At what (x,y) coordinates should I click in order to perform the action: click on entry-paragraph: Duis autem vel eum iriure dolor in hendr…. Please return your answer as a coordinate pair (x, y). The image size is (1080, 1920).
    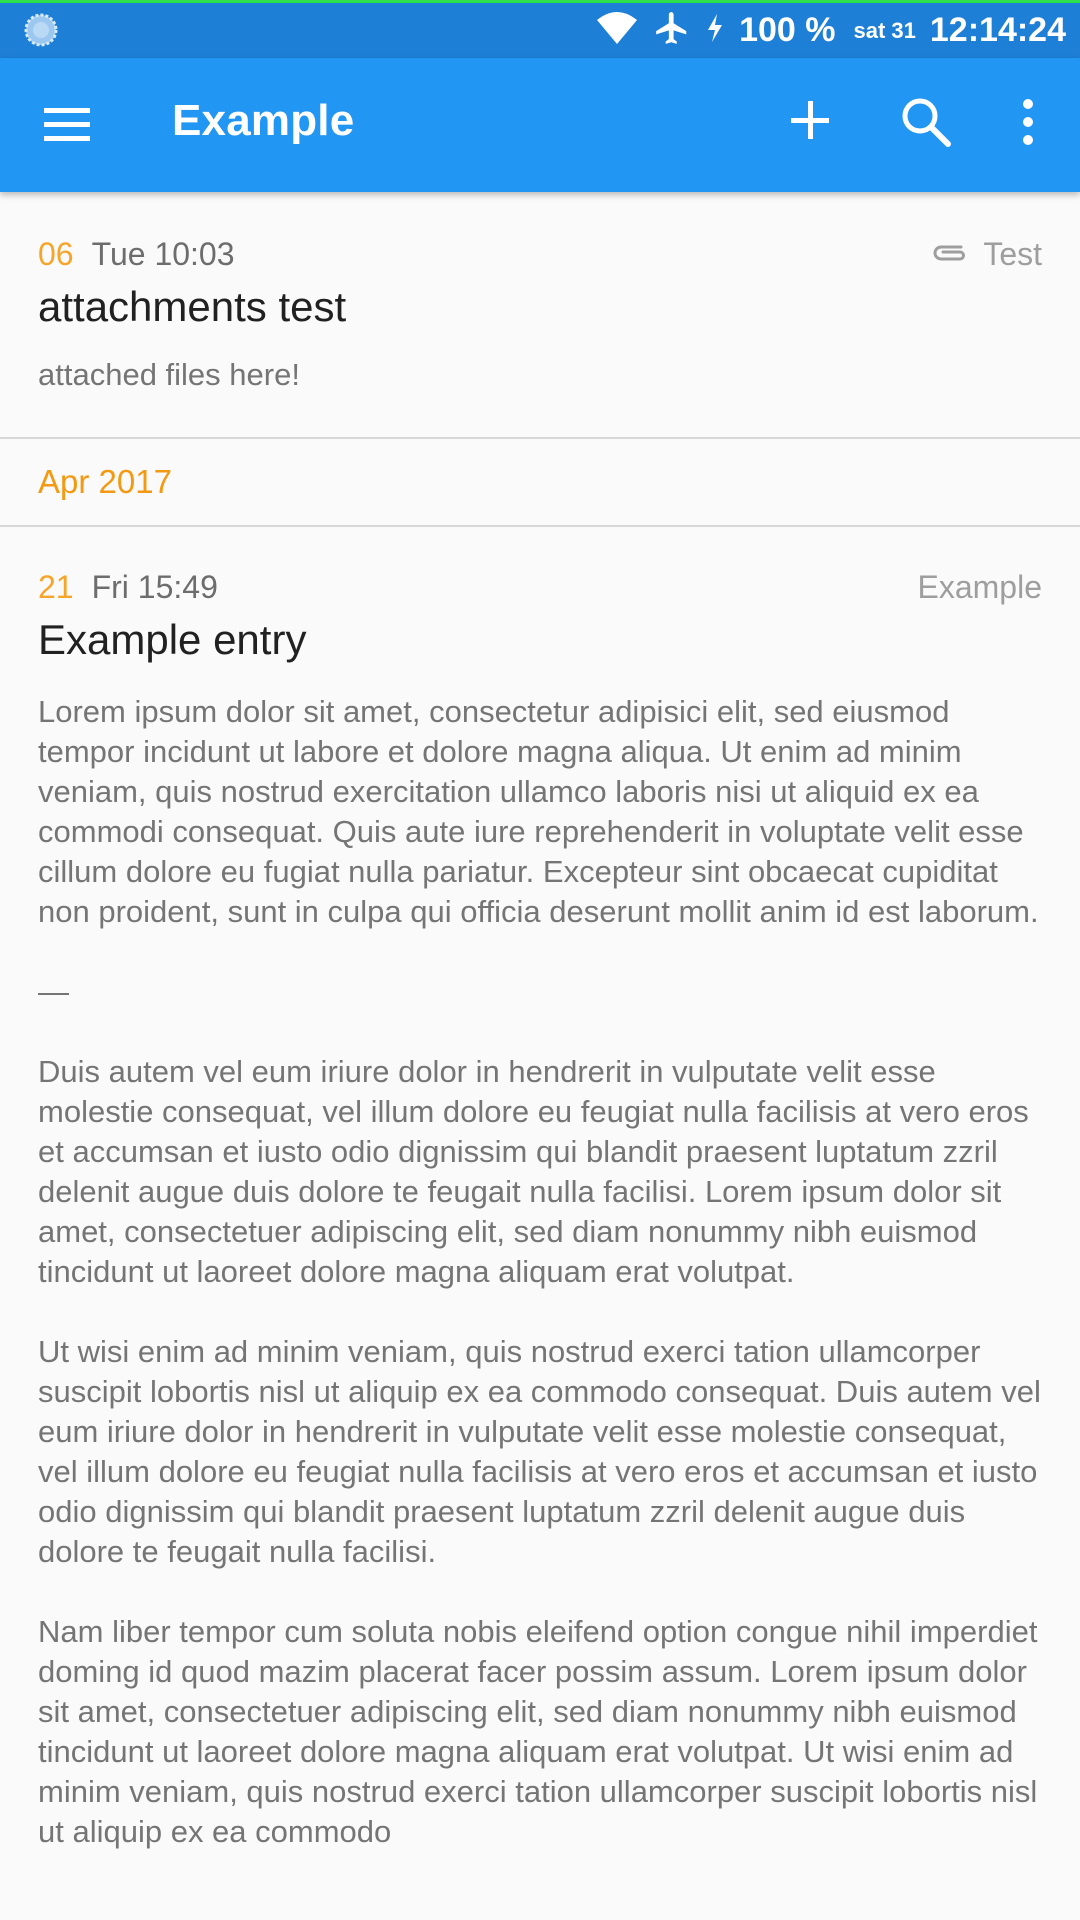
    Looking at the image, I should click on (533, 1171).